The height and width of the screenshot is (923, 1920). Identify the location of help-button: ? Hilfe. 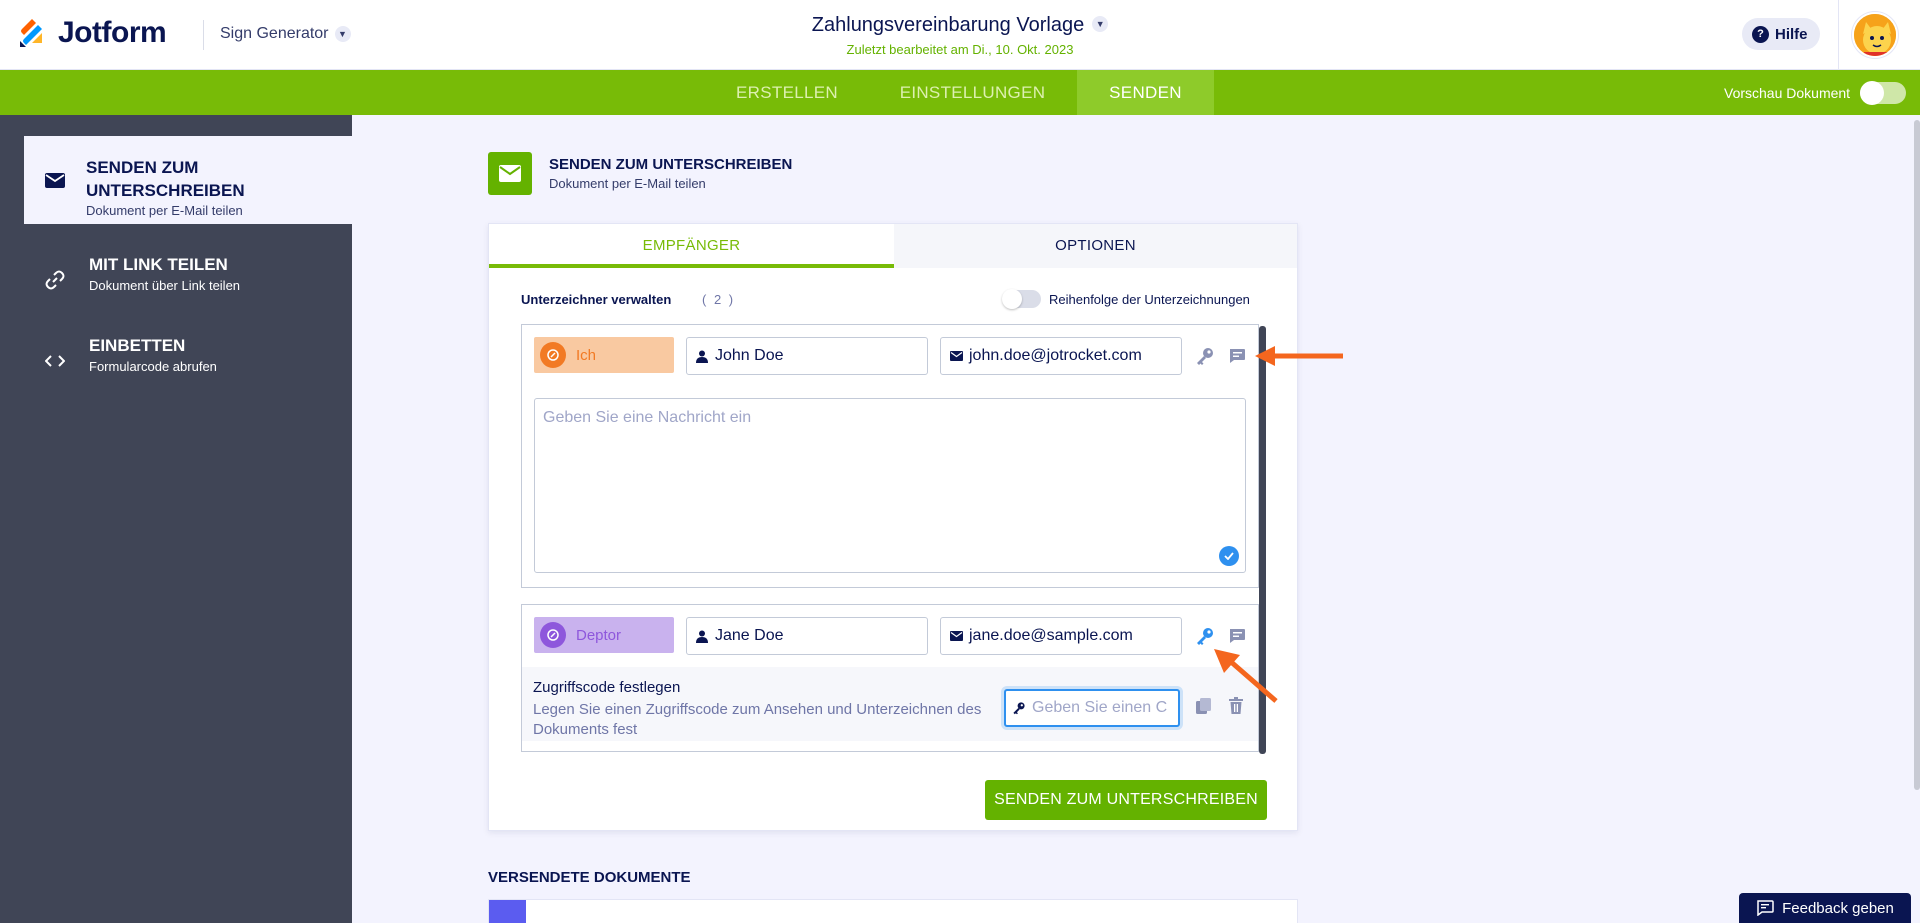
(1781, 34).